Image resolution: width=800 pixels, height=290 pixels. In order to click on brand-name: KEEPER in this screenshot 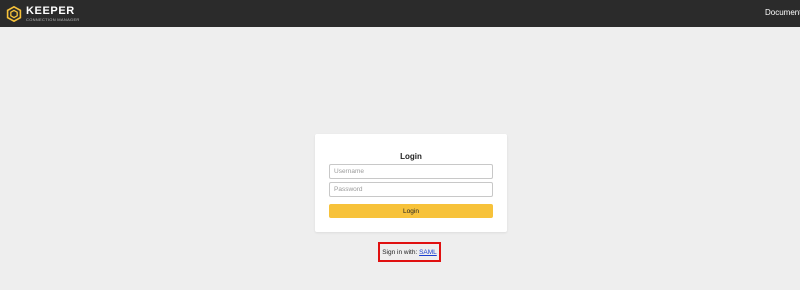, I will do `click(50, 11)`.